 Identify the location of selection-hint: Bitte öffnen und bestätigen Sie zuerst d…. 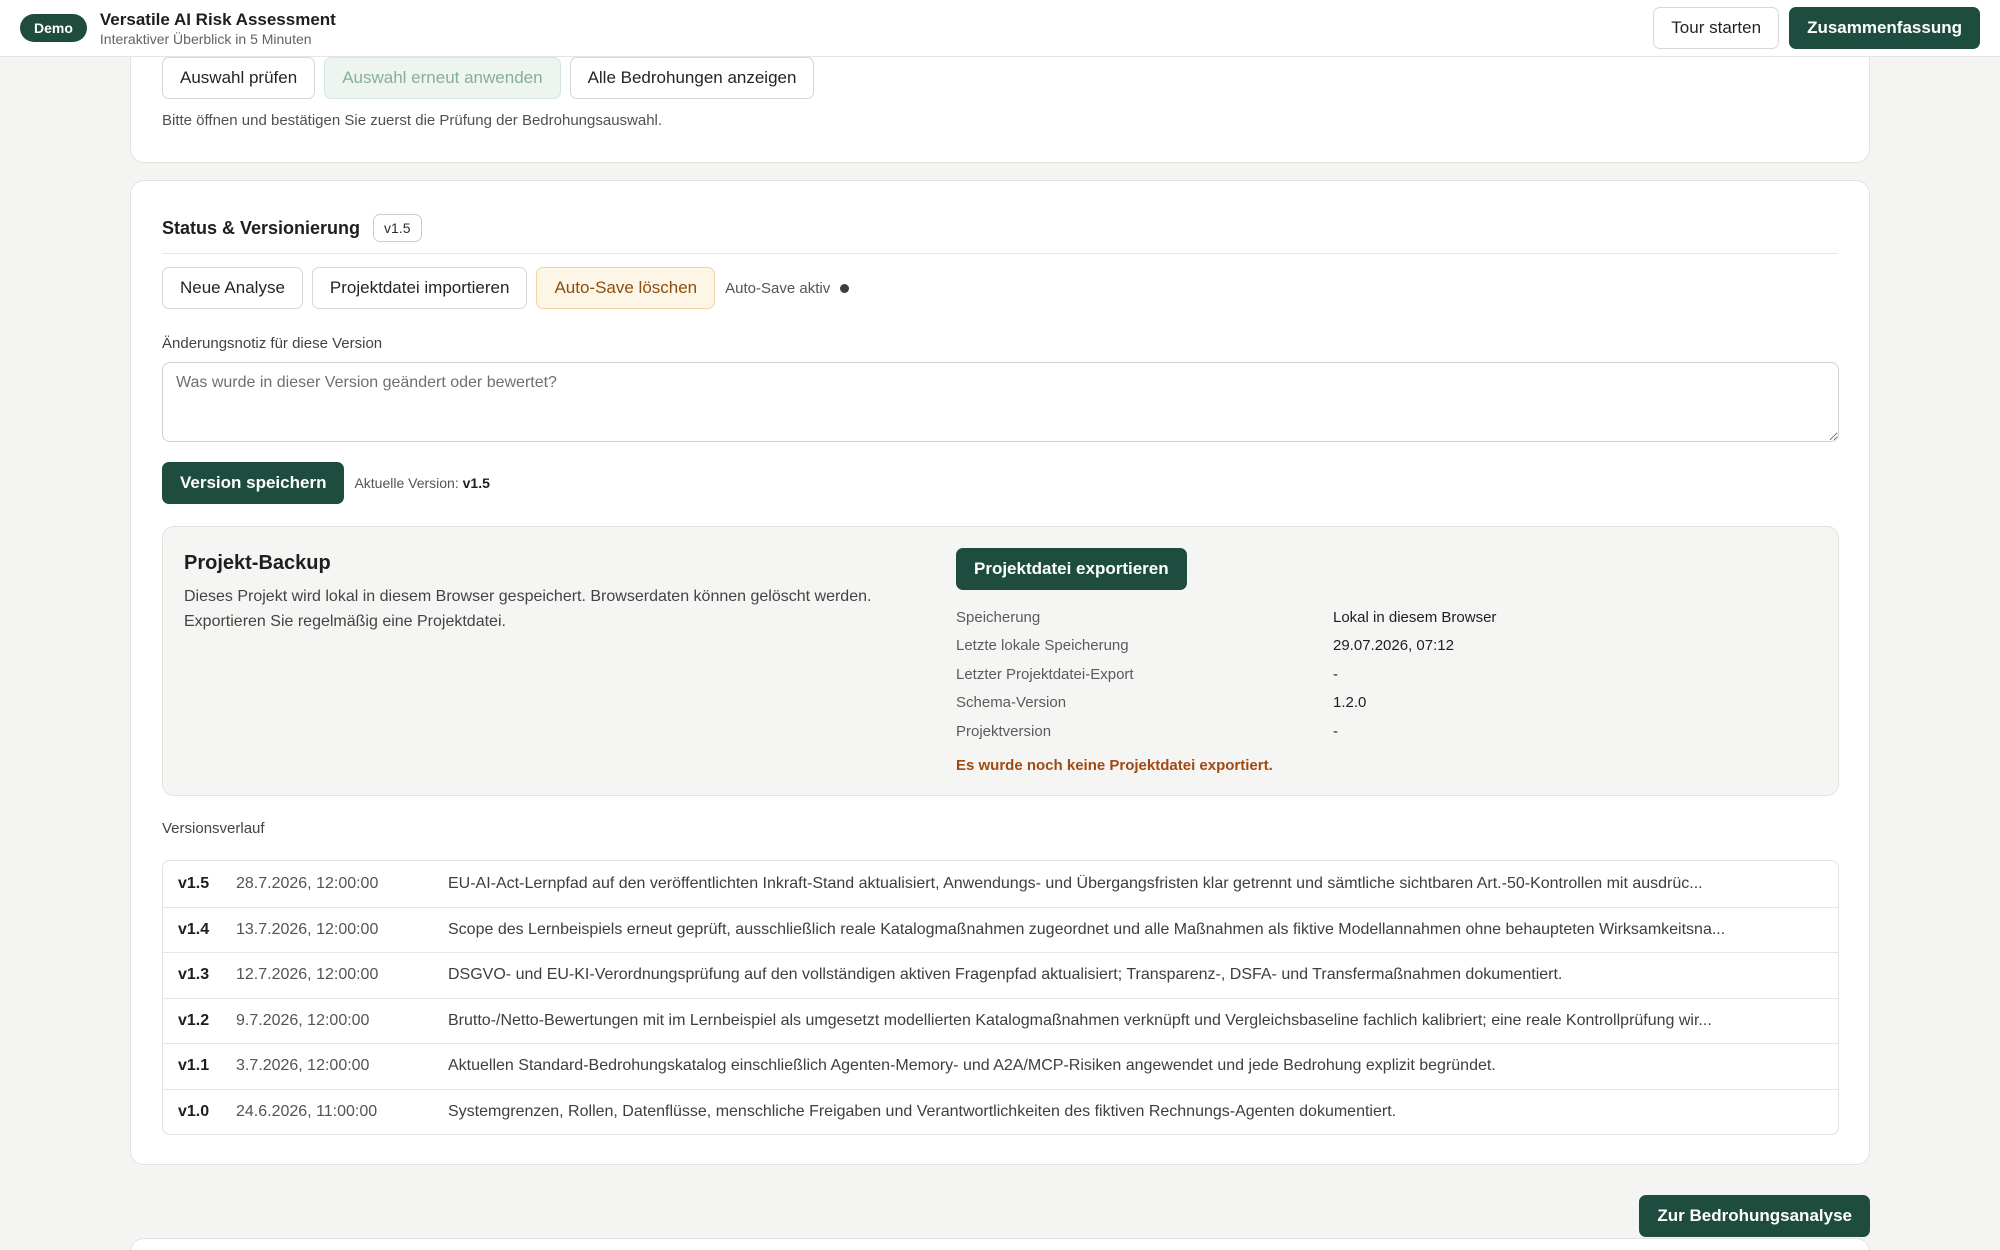
(412, 120).